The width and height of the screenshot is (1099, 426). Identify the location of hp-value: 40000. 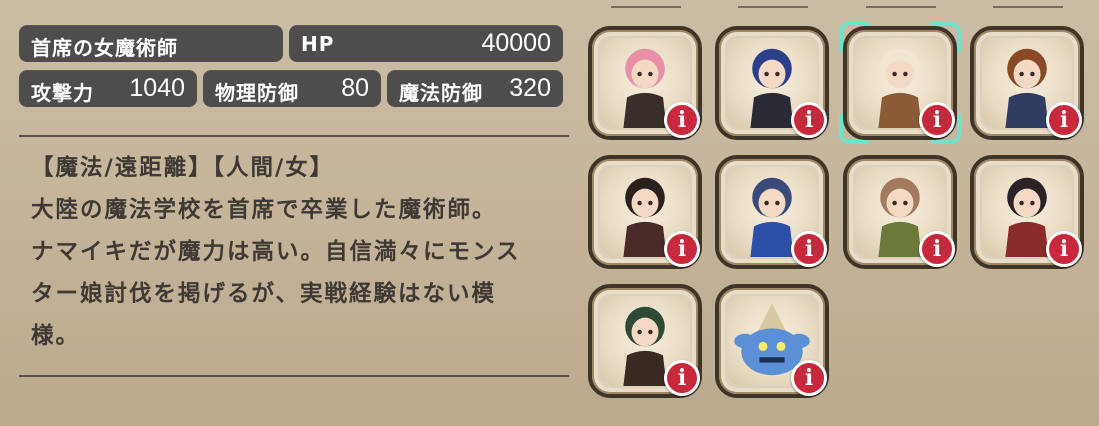
(516, 43).